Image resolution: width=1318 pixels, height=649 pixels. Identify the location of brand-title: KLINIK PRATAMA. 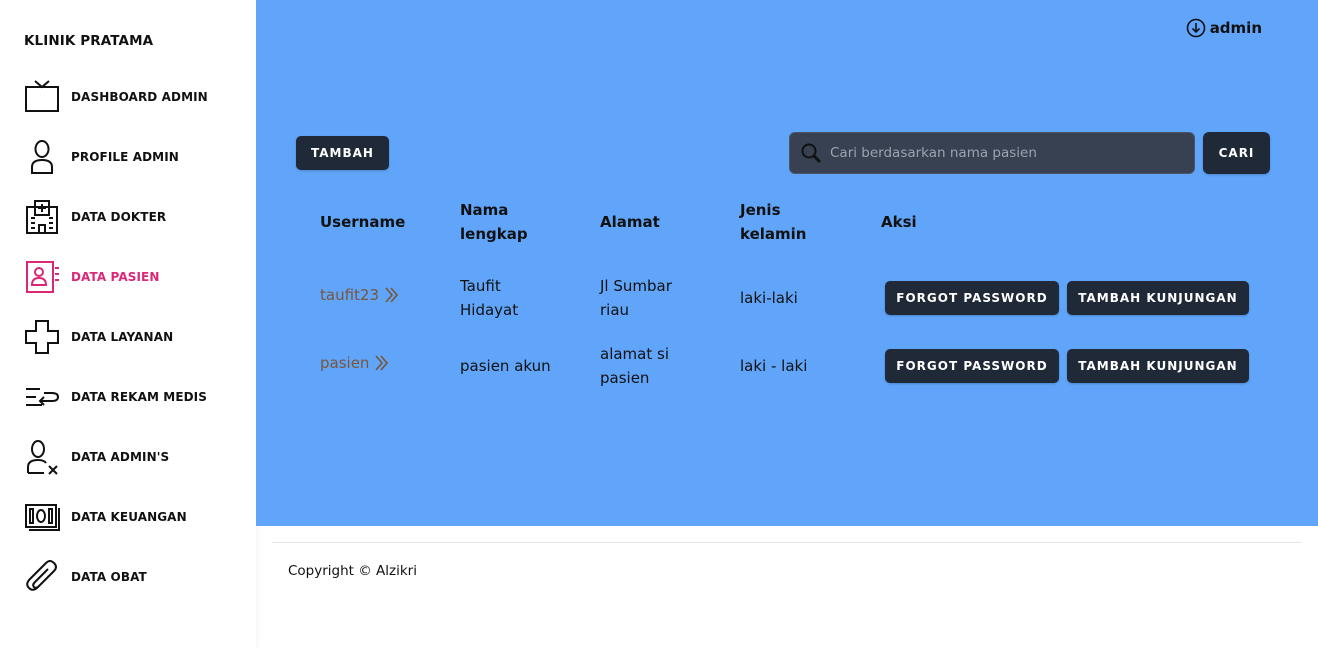
(89, 41).